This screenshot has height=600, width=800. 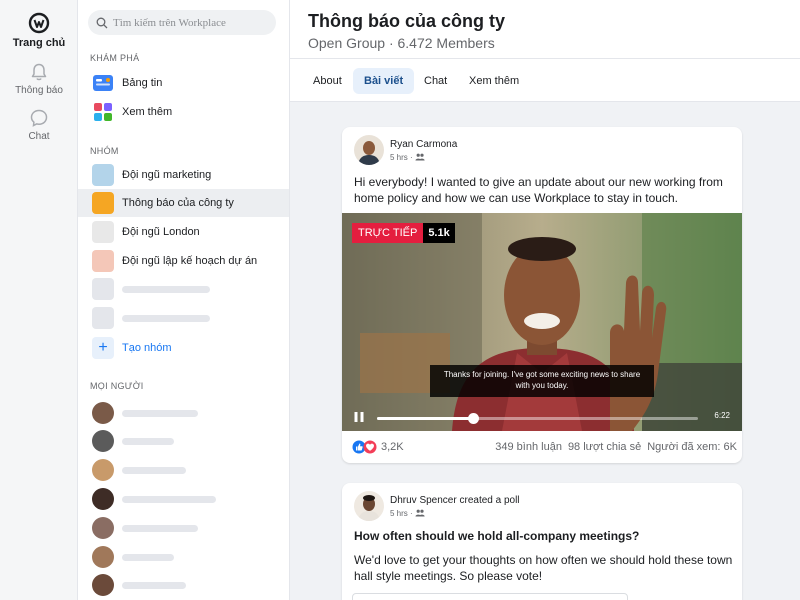 I want to click on rail-chat-label: Chat, so click(x=39, y=136).